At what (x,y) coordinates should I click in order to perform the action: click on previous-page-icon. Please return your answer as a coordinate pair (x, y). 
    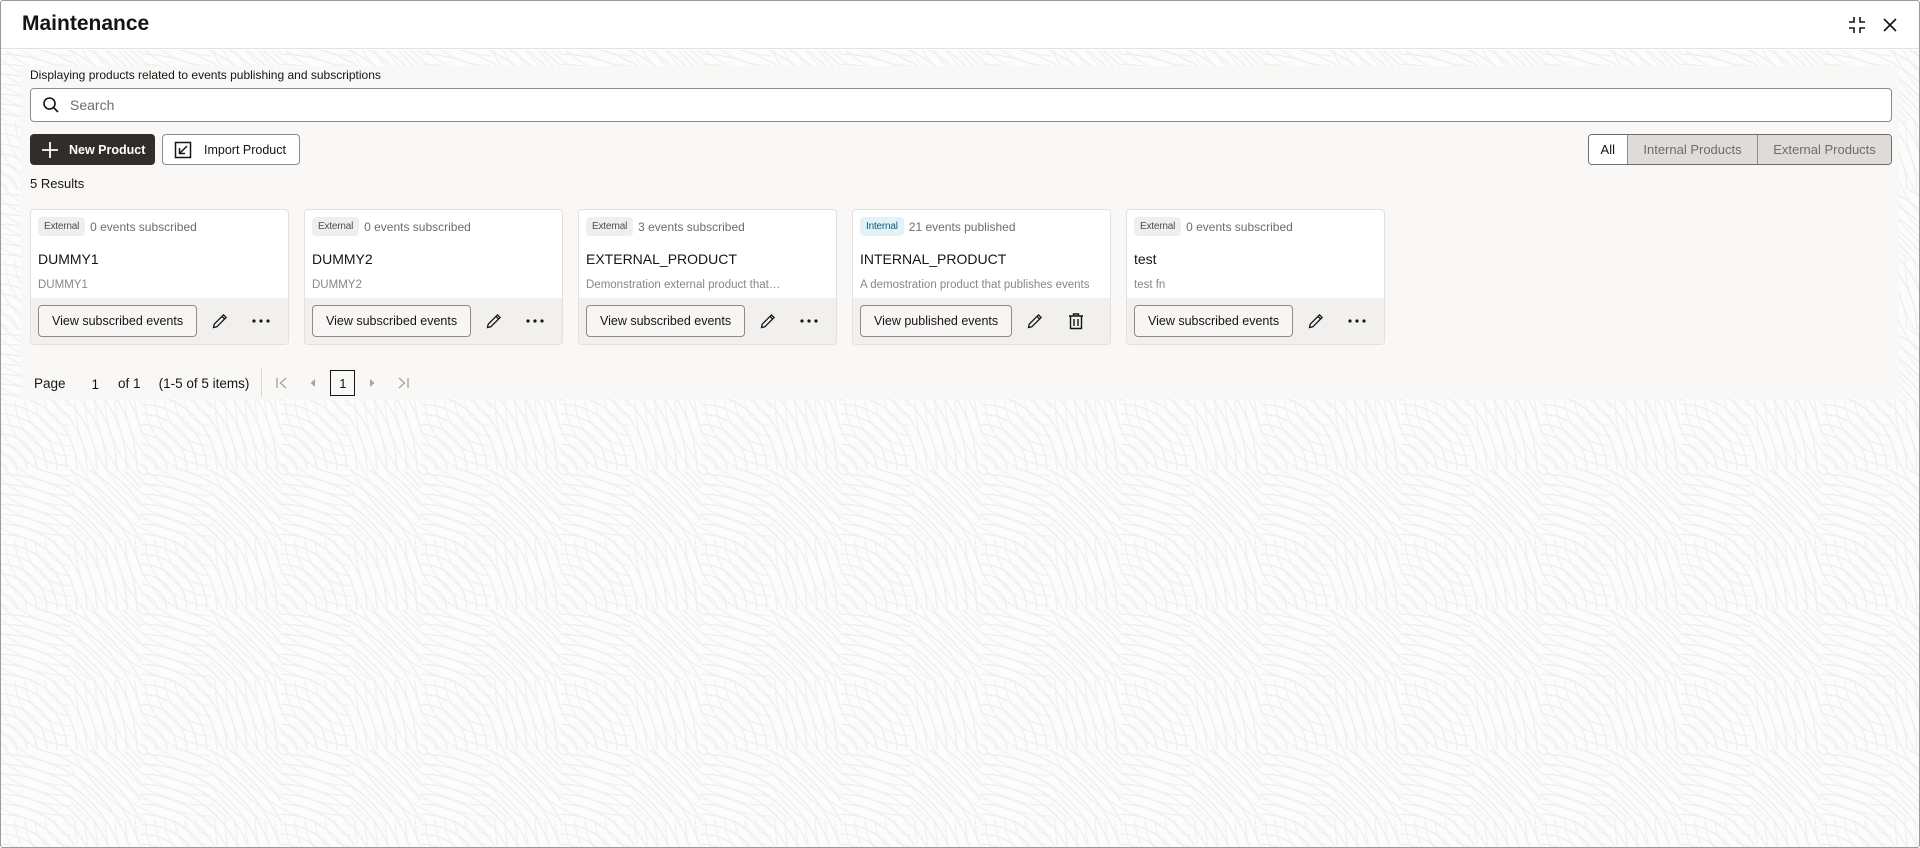
    Looking at the image, I should click on (313, 383).